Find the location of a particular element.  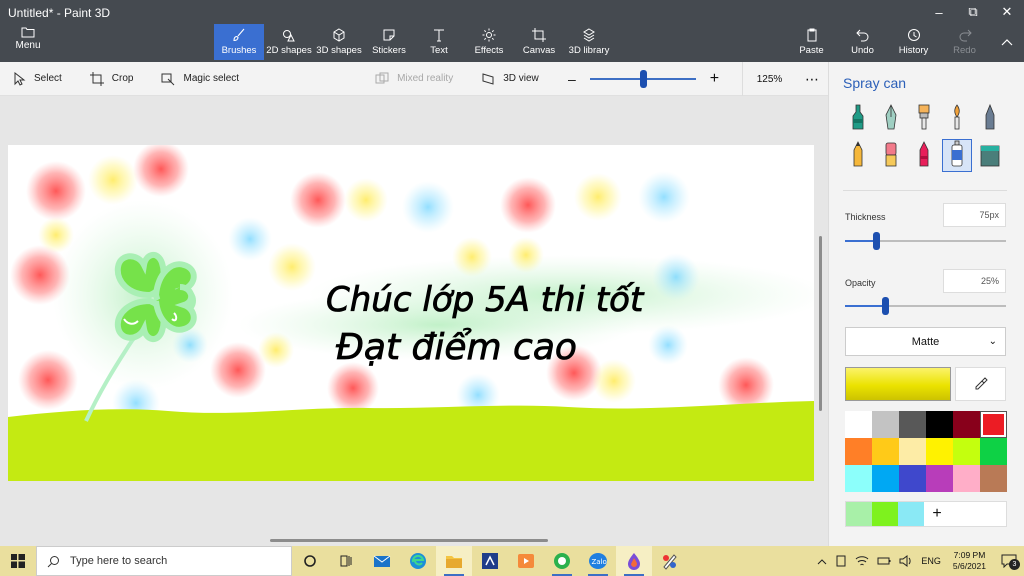

redo-button: Redo is located at coordinates (964, 42).